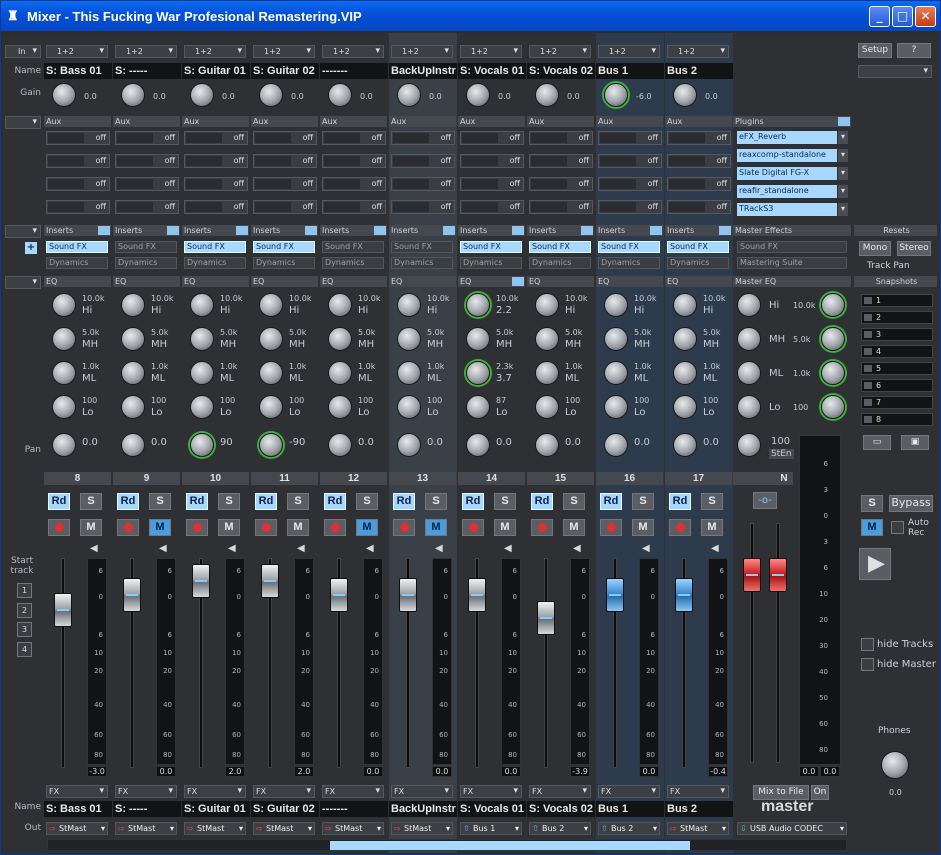  I want to click on snapshot-slot: 5, so click(897, 368).